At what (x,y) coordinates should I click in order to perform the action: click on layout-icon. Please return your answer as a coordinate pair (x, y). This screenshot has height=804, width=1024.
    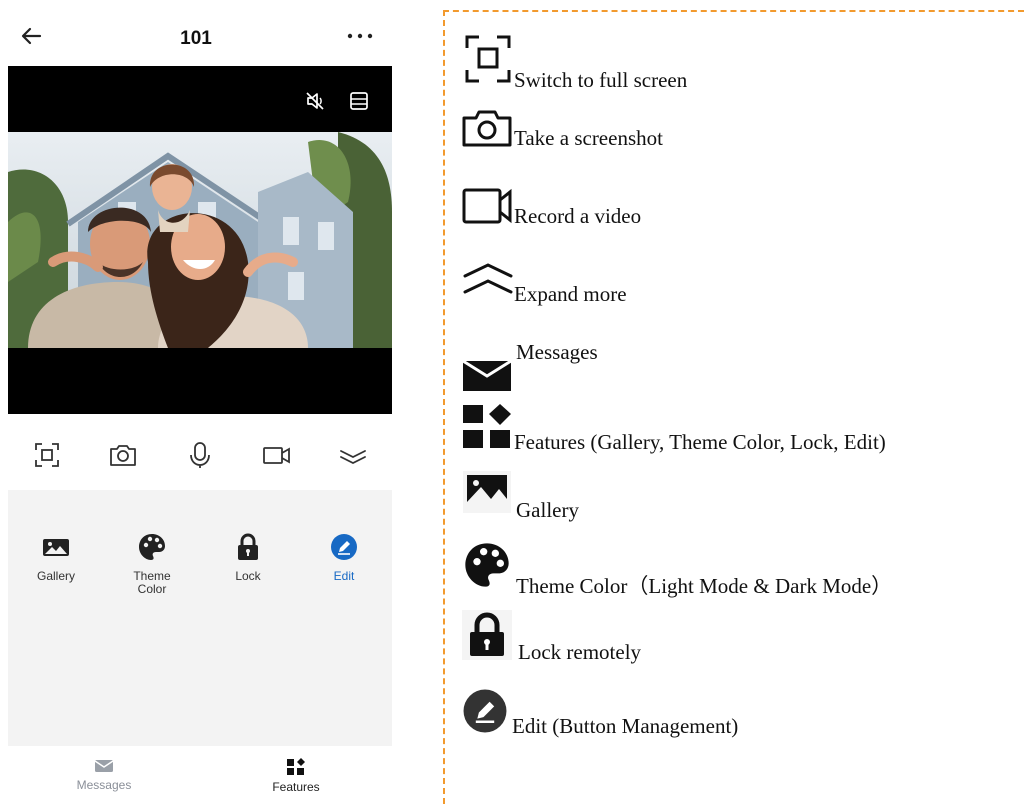
    Looking at the image, I should click on (359, 101).